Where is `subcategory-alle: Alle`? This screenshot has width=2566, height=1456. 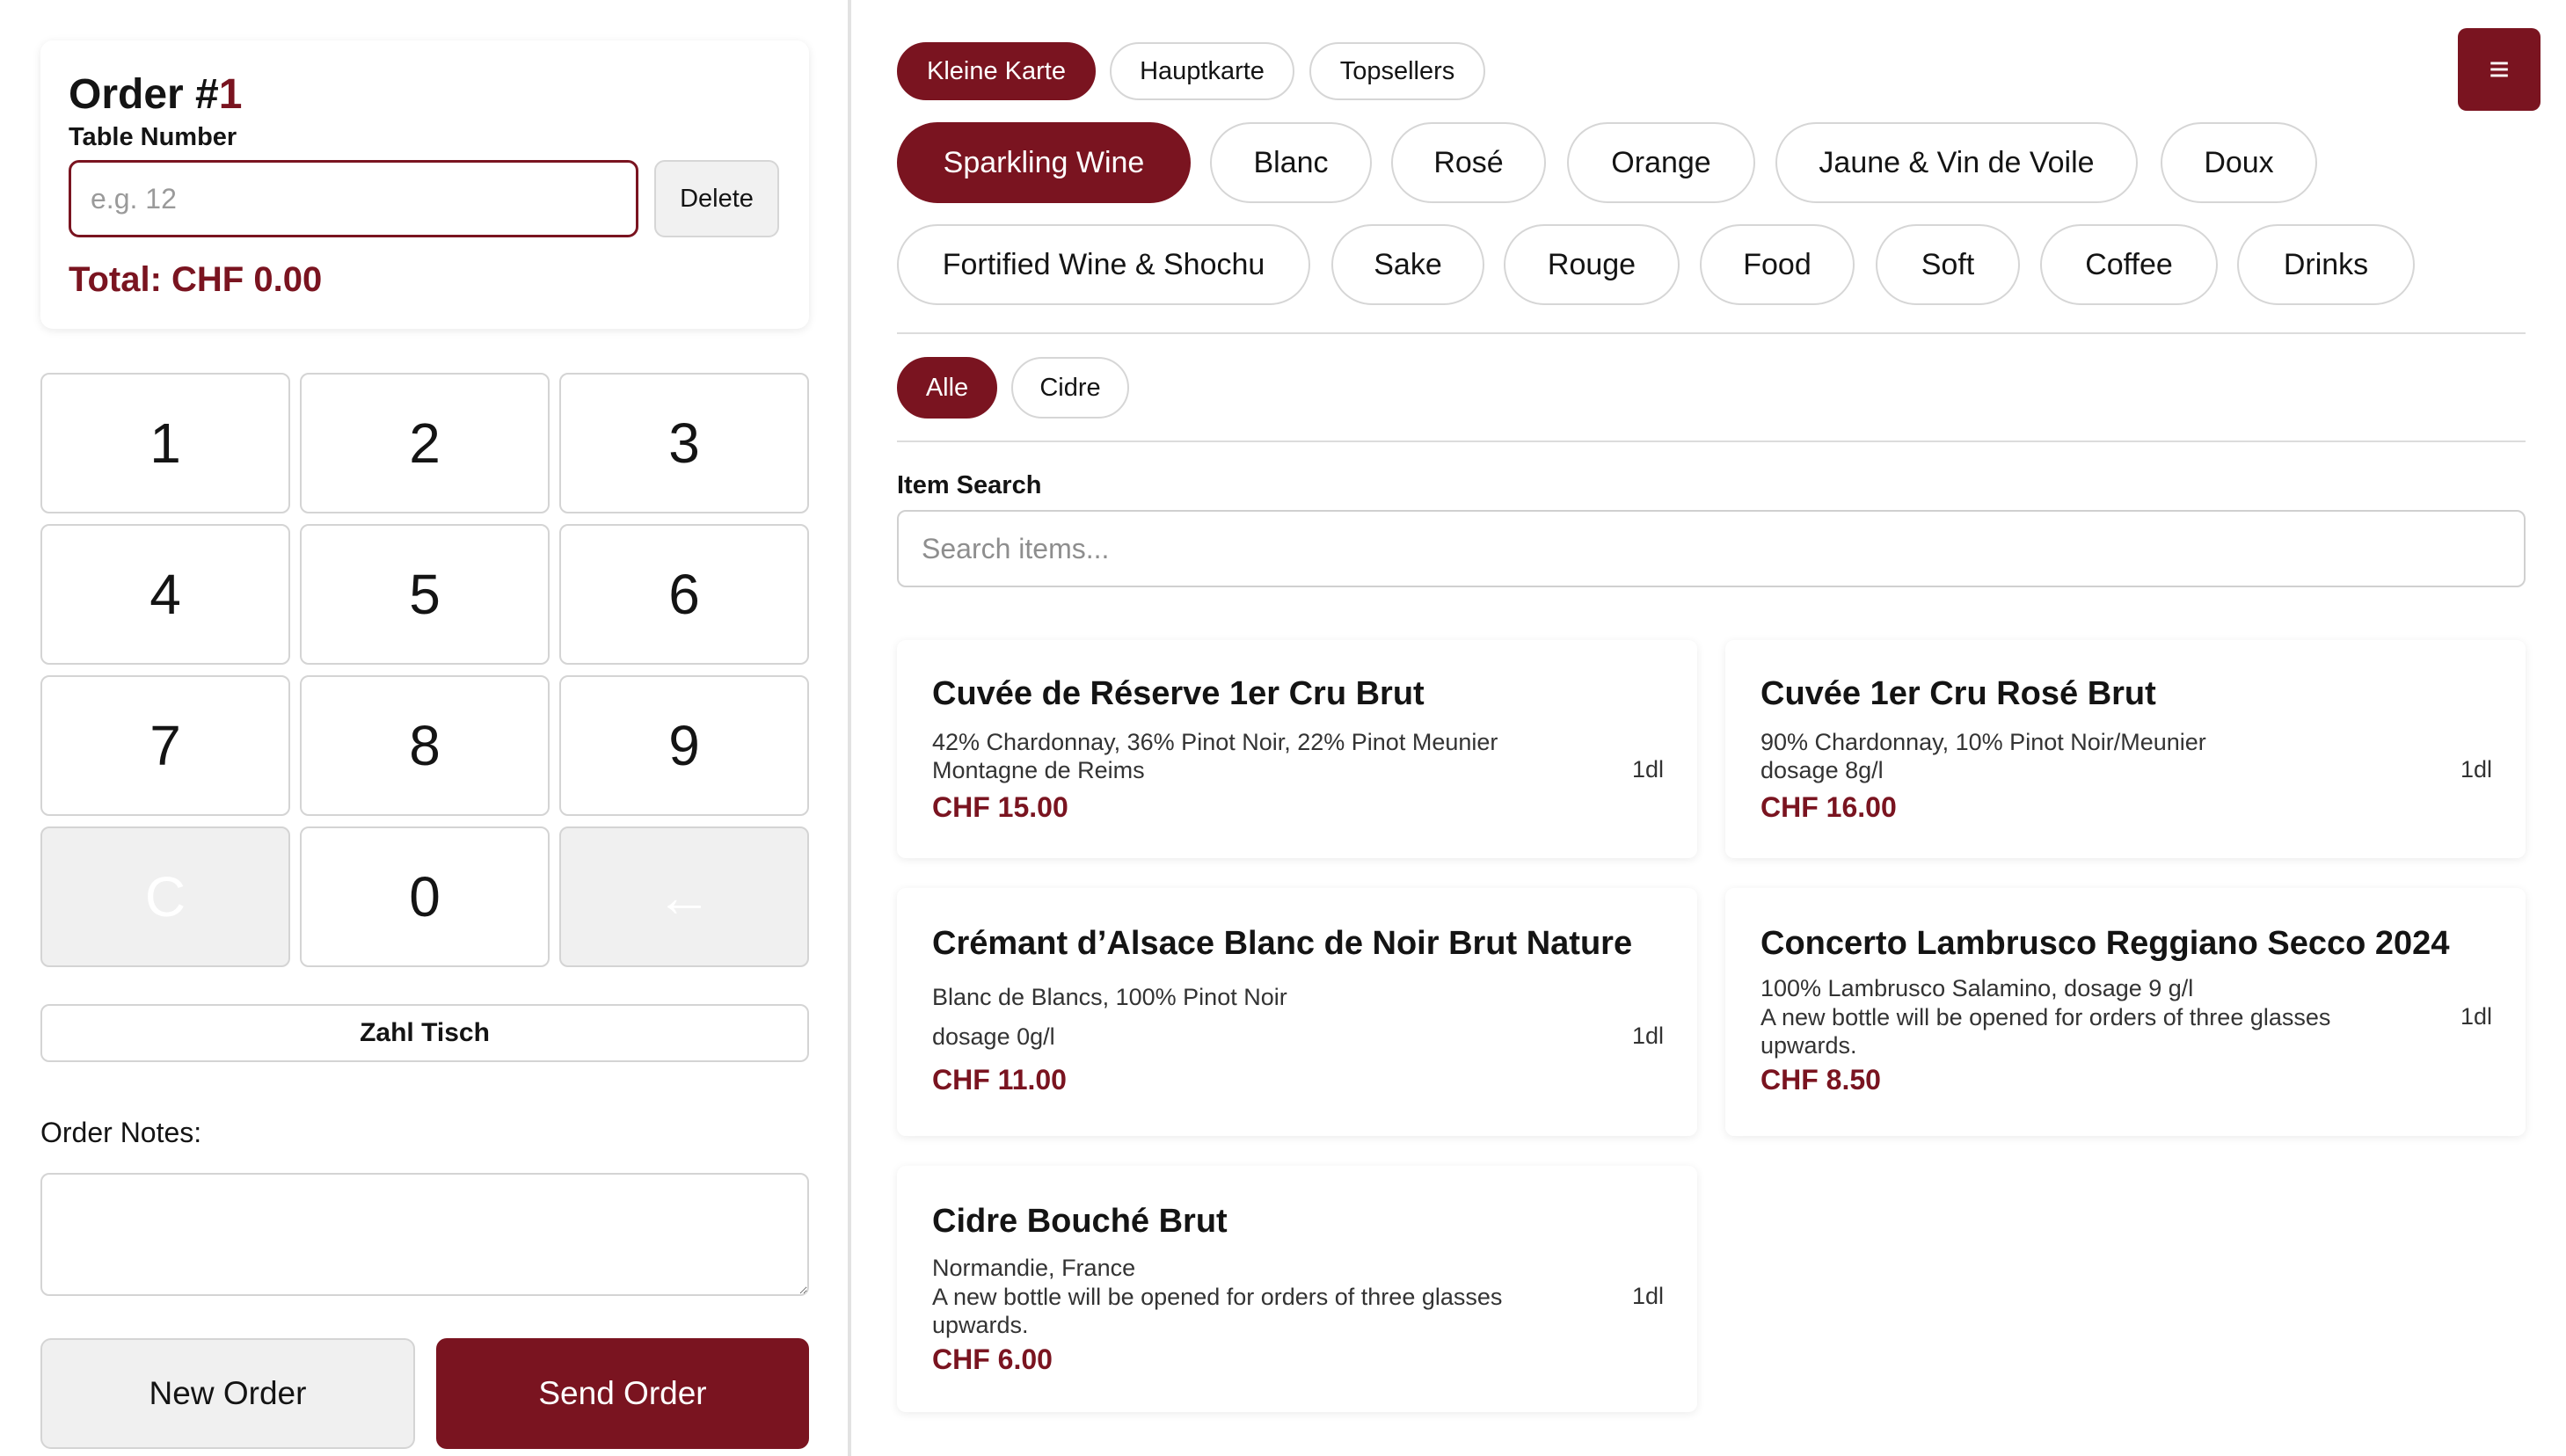
subcategory-alle: Alle is located at coordinates (947, 388).